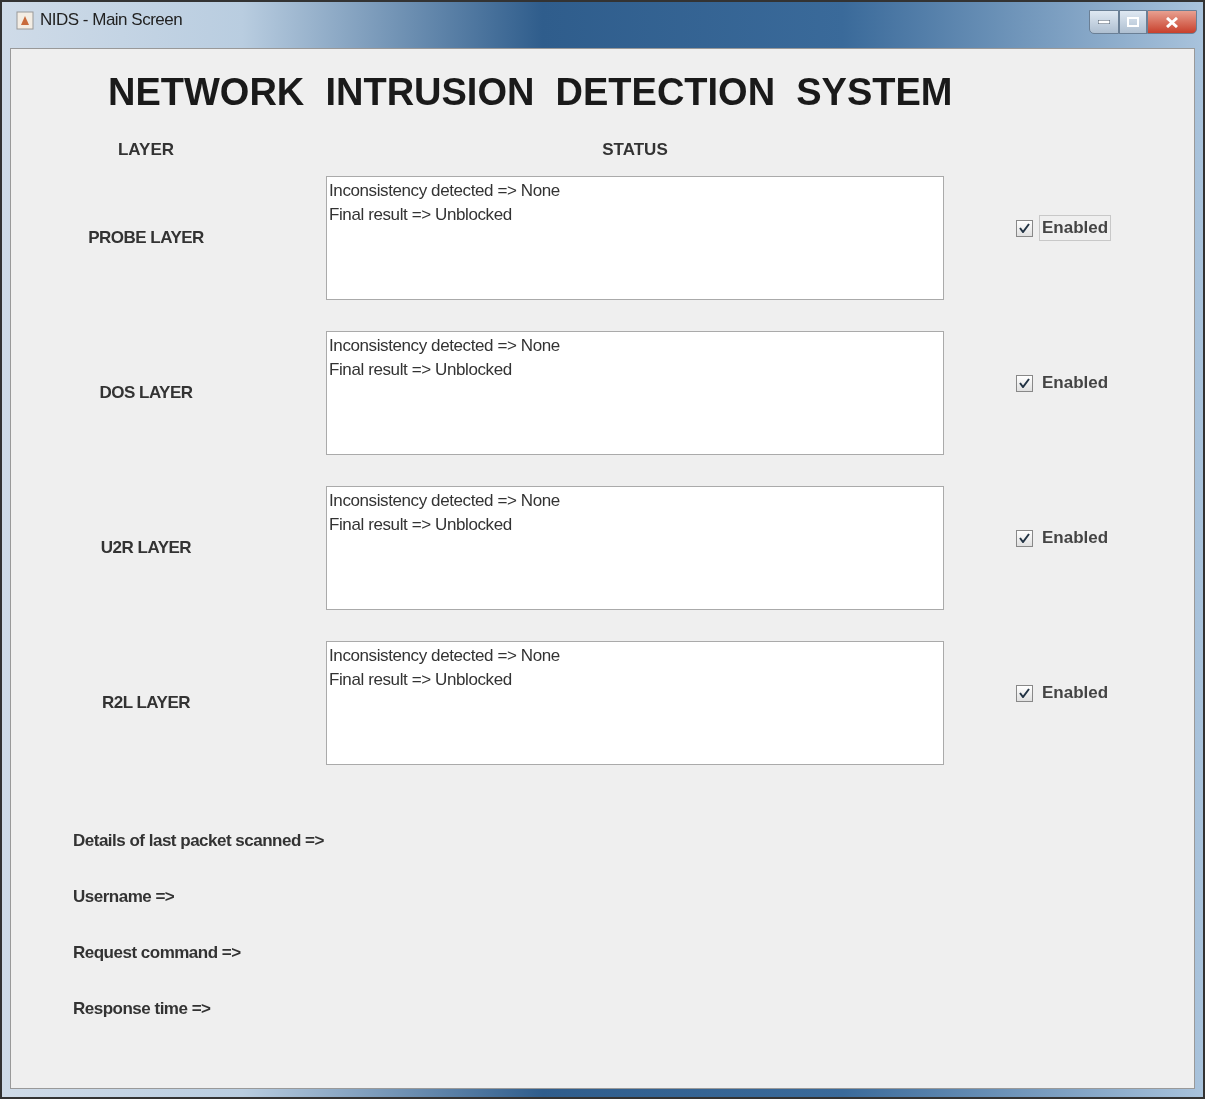  I want to click on close-button, so click(1172, 22).